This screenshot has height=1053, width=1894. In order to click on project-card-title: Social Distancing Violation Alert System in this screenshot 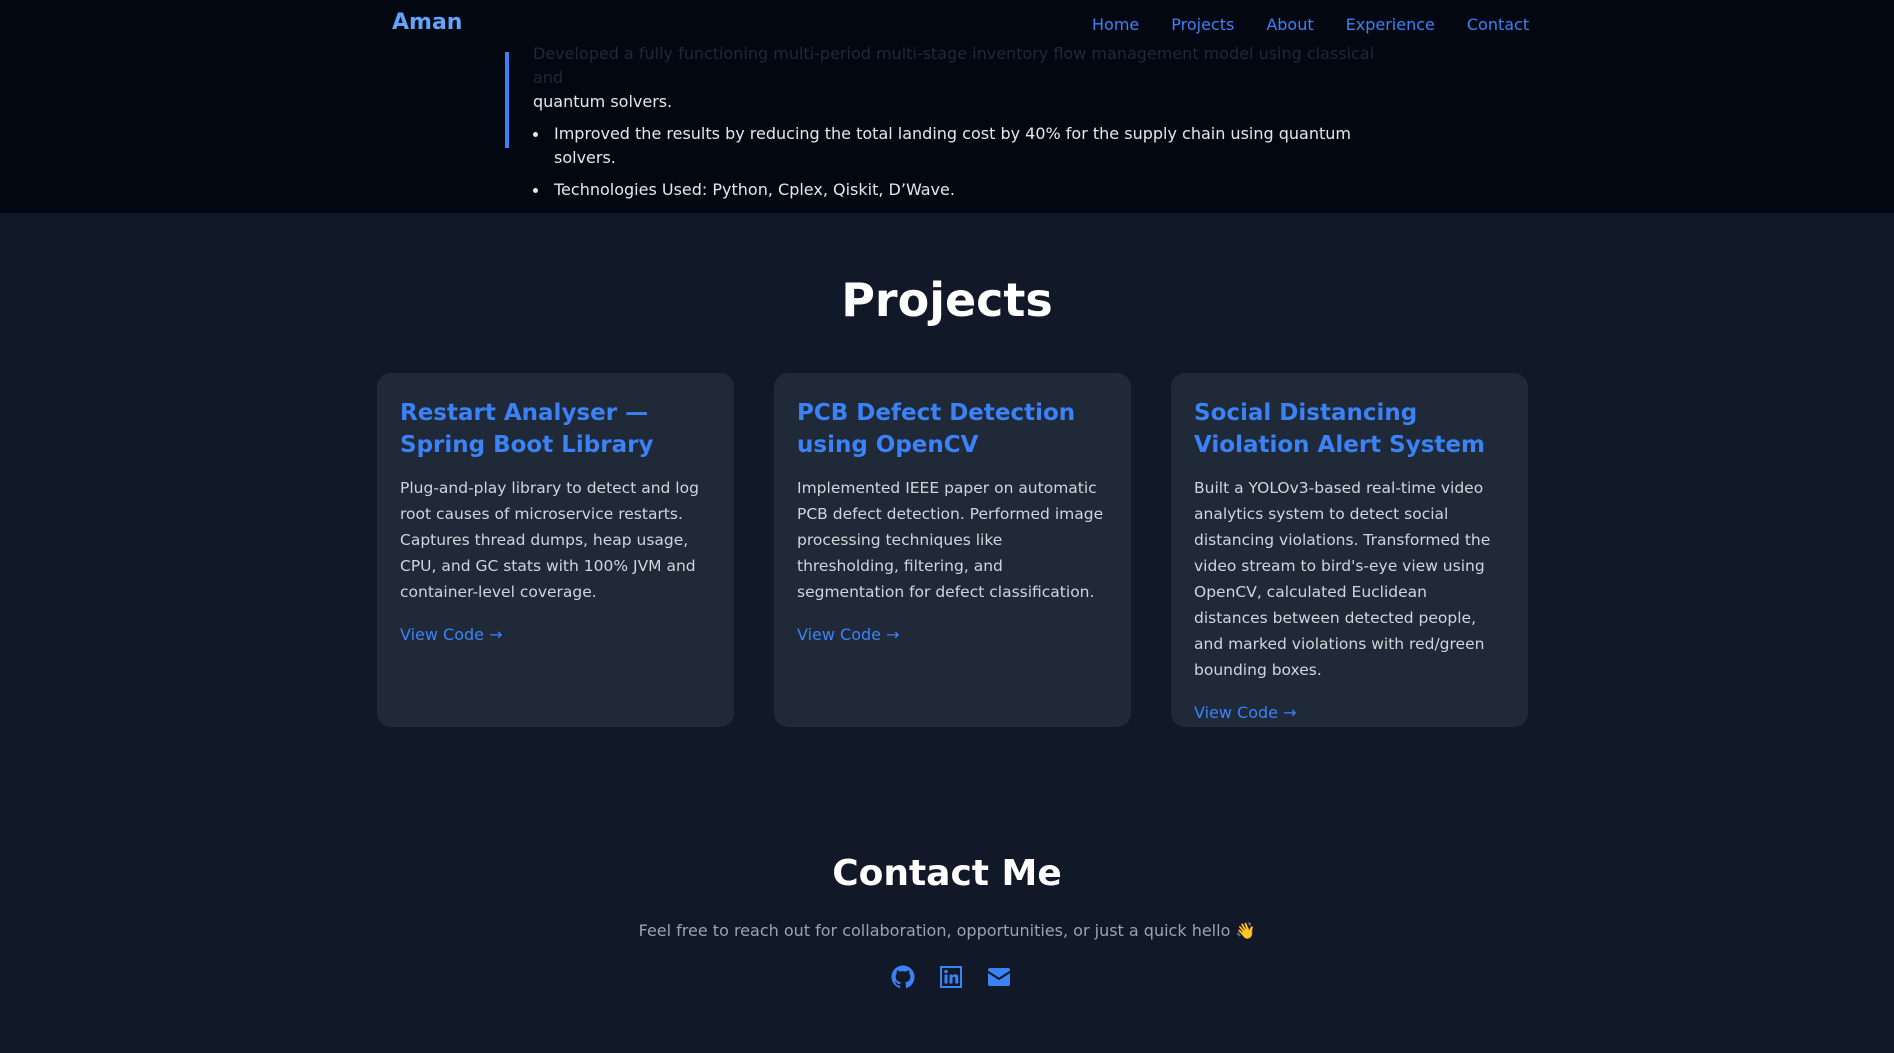, I will do `click(1339, 429)`.